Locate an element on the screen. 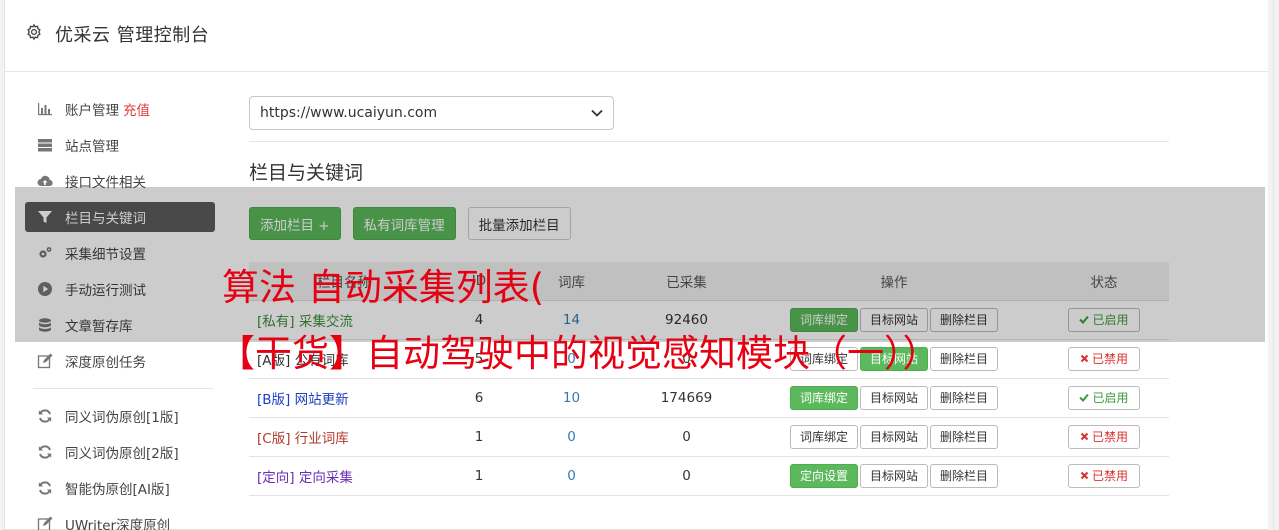 The height and width of the screenshot is (530, 1279). column-name-cell: [定向] 定向采集 is located at coordinates (344, 476).